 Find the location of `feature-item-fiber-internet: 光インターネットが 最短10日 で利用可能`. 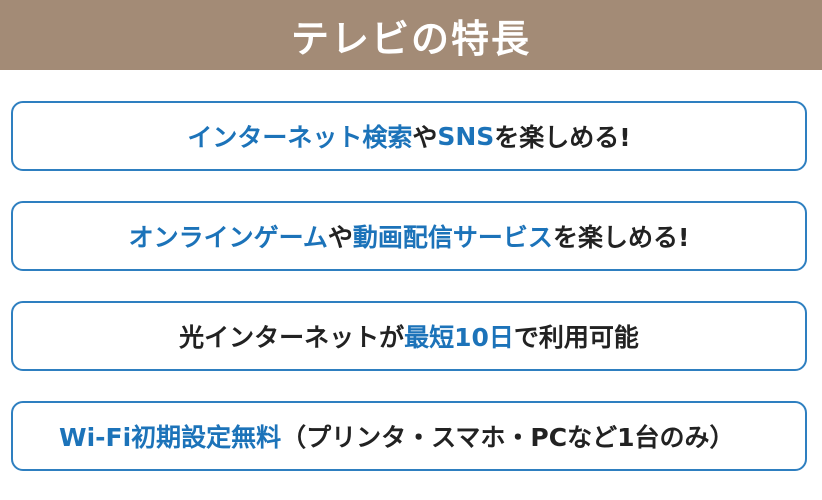

feature-item-fiber-internet: 光インターネットが 最短10日 で利用可能 is located at coordinates (409, 336).